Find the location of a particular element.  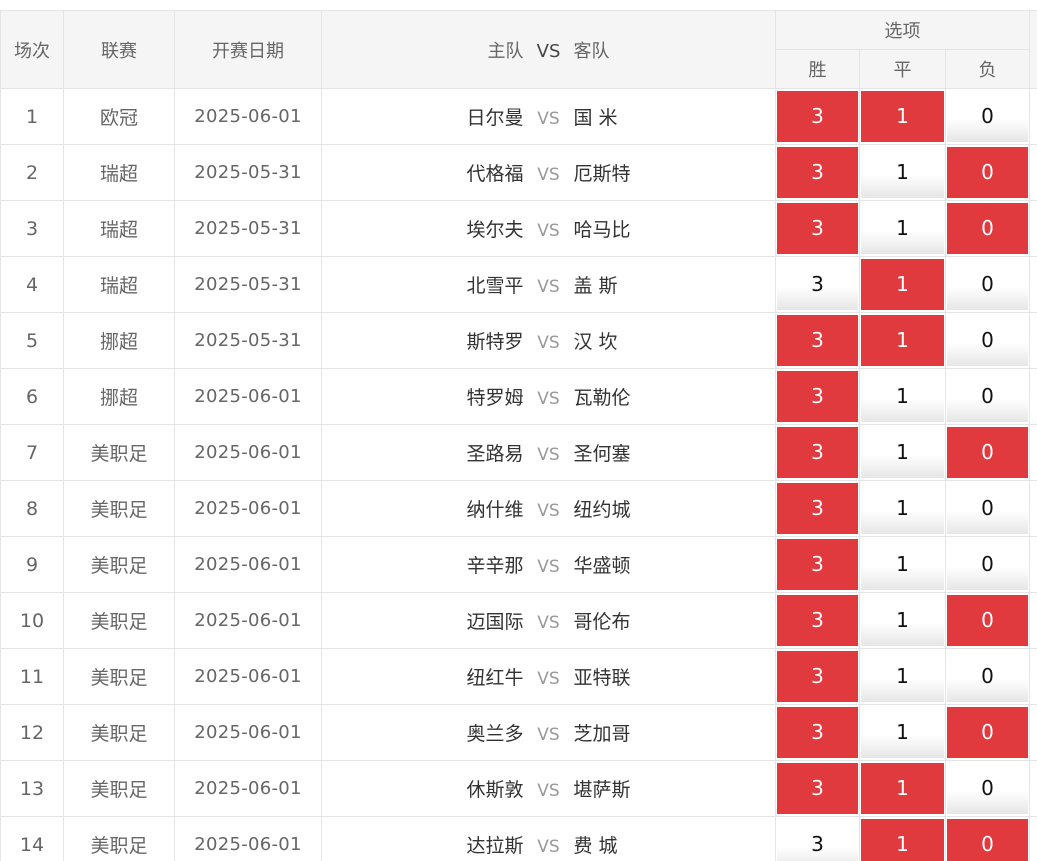

row-index: 5 is located at coordinates (32, 340).